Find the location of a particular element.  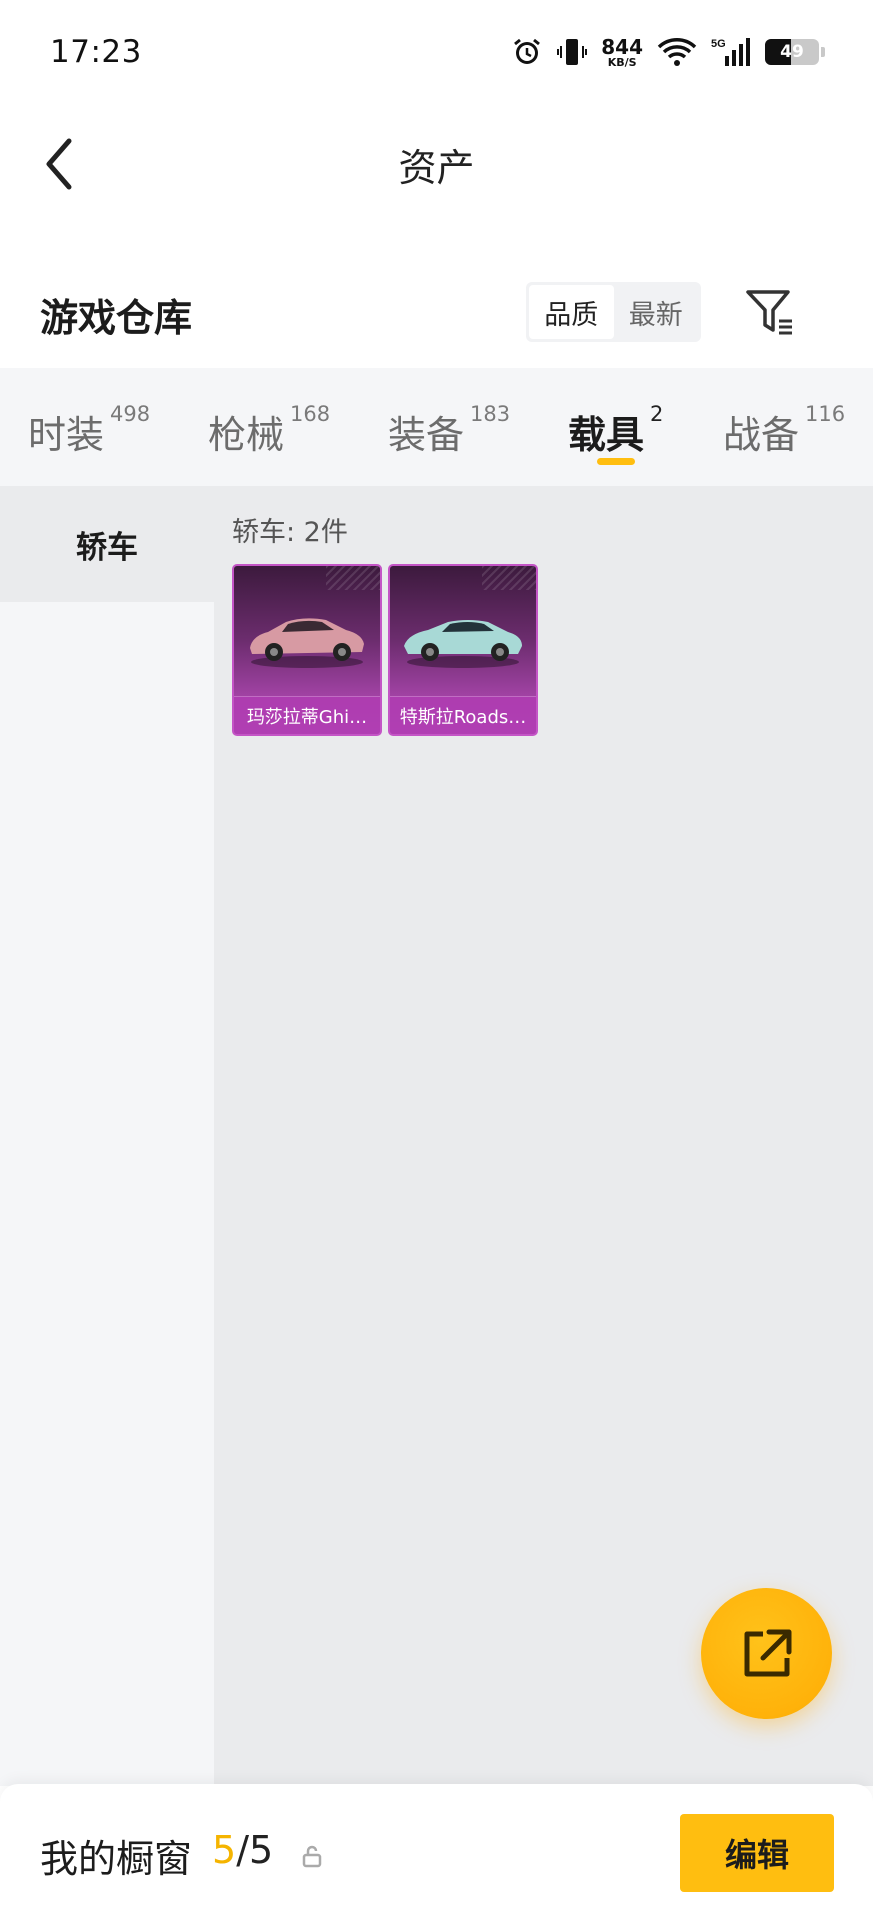

sort-toggle: 品质 最新 is located at coordinates (613, 312).